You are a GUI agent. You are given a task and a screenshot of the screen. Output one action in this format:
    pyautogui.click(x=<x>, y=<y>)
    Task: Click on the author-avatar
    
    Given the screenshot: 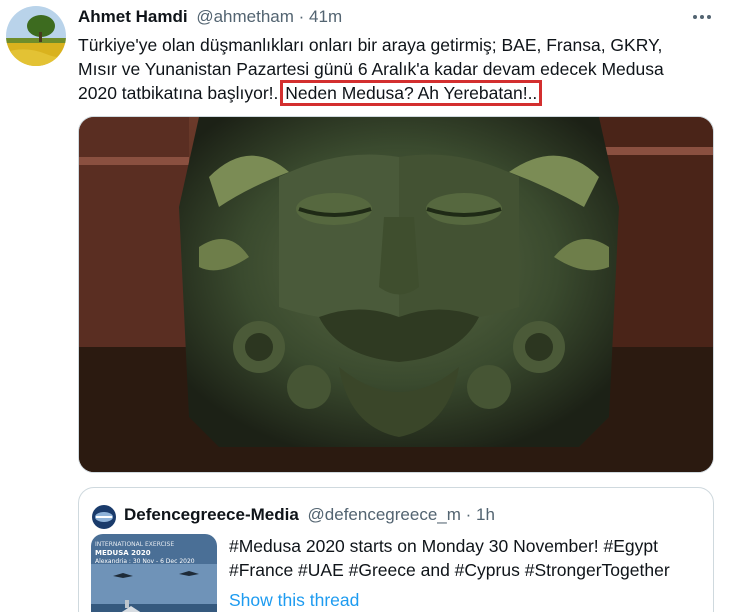 What is the action you would take?
    pyautogui.click(x=36, y=36)
    